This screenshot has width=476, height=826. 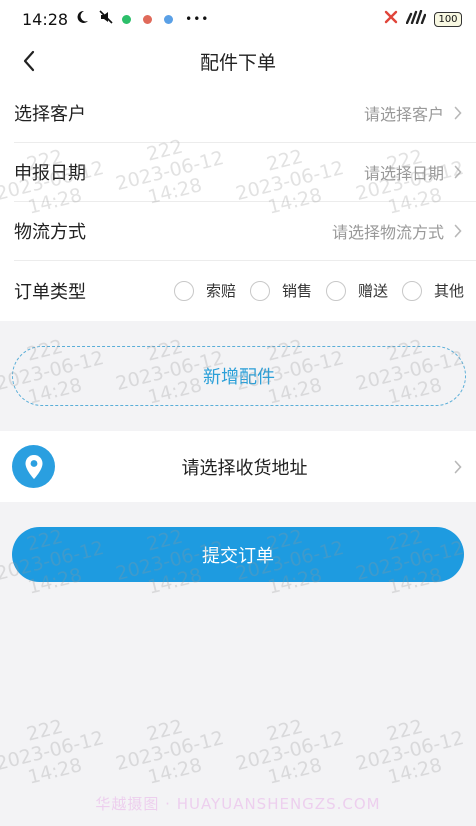 I want to click on back-button, so click(x=29, y=61).